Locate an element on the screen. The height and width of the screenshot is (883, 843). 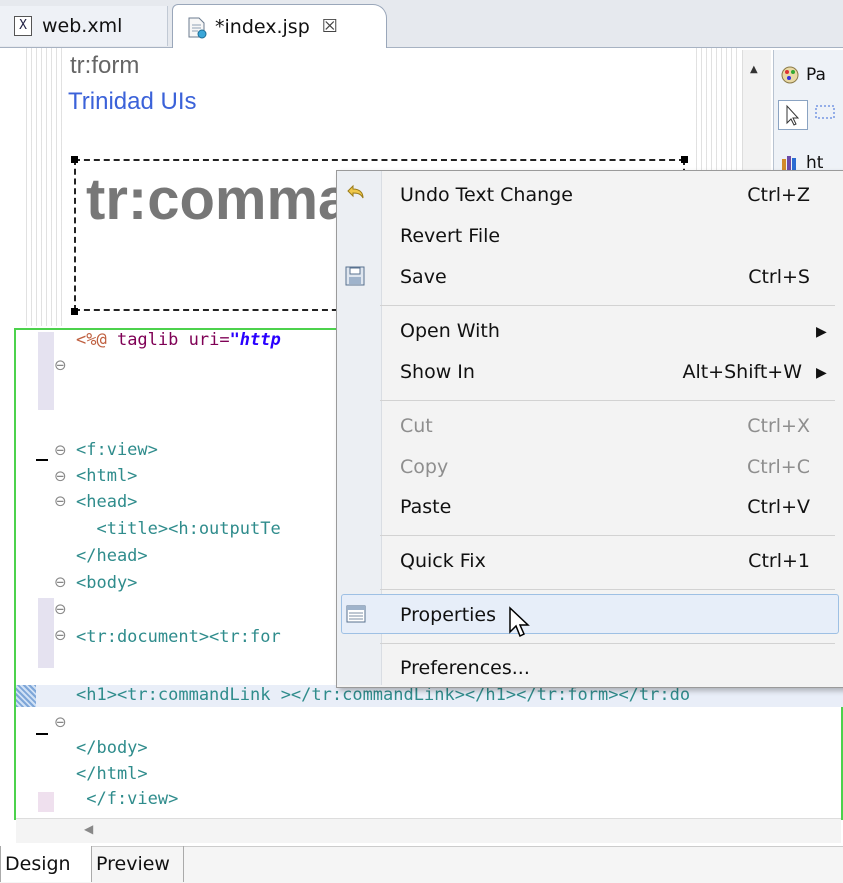
code-token: uri= is located at coordinates (209, 340).